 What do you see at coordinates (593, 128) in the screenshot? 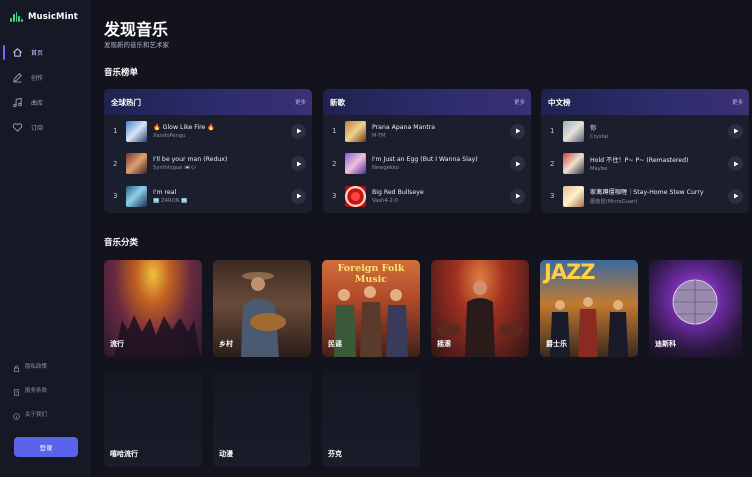
I see `track-title: 你` at bounding box center [593, 128].